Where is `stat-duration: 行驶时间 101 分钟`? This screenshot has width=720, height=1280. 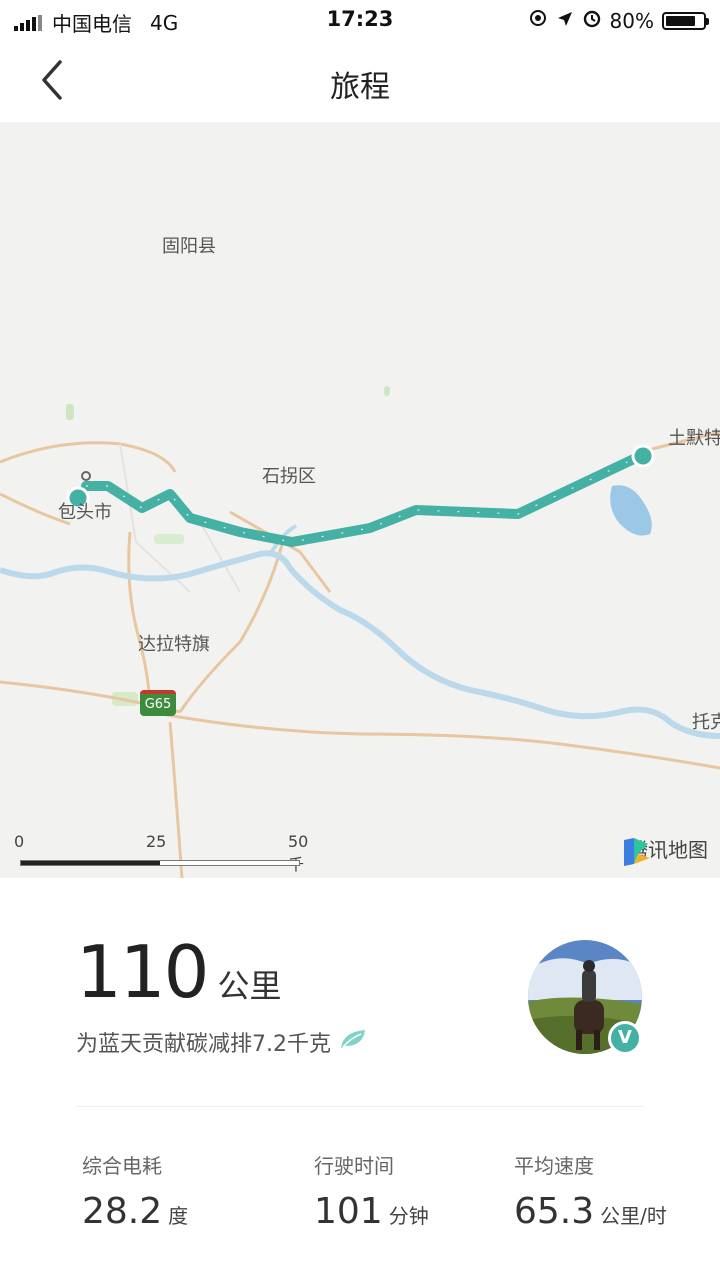 stat-duration: 行驶时间 101 分钟 is located at coordinates (371, 1191).